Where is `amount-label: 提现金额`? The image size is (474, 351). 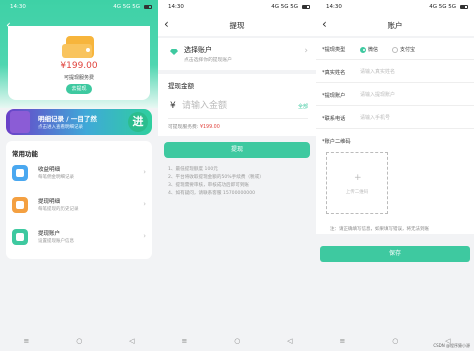
amount-label: 提现金额 is located at coordinates (181, 86).